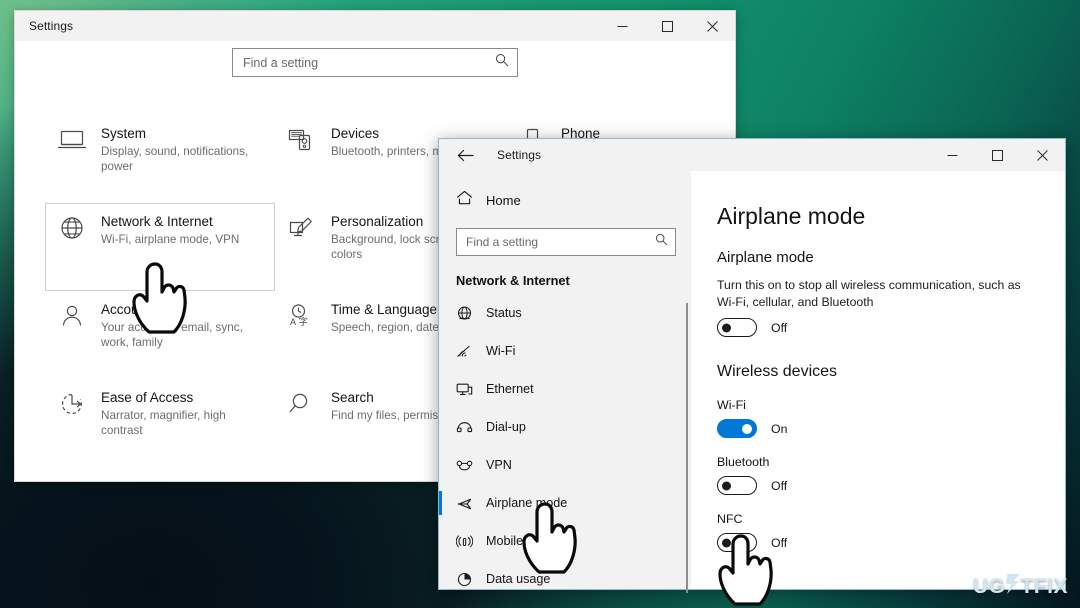 The image size is (1080, 608). What do you see at coordinates (687, 448) in the screenshot?
I see `sidebar-scrollbar` at bounding box center [687, 448].